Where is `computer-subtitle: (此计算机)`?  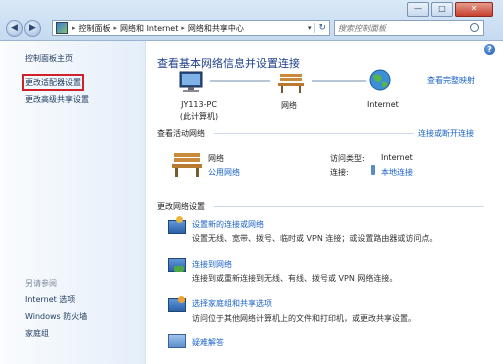 computer-subtitle: (此计算机) is located at coordinates (199, 116).